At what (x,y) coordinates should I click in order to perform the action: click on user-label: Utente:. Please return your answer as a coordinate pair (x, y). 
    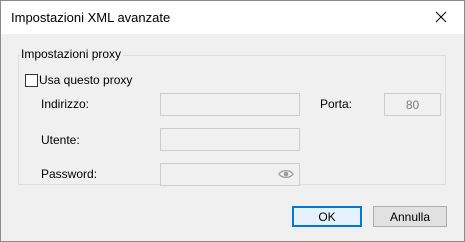
    Looking at the image, I should click on (60, 140).